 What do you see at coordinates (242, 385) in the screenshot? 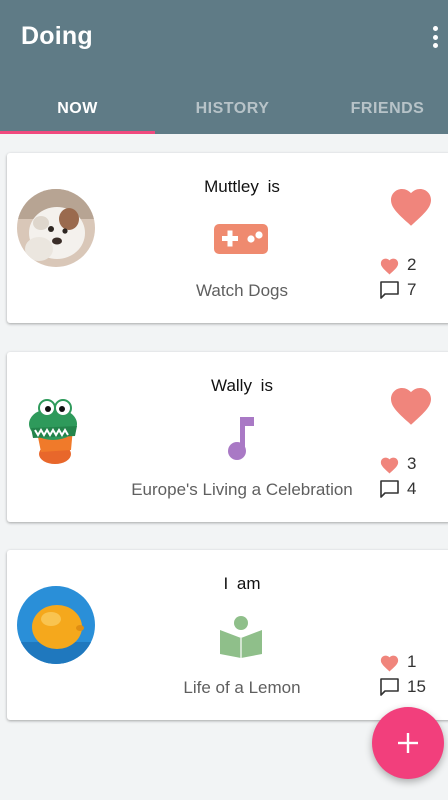
I see `person-status: Wally is` at bounding box center [242, 385].